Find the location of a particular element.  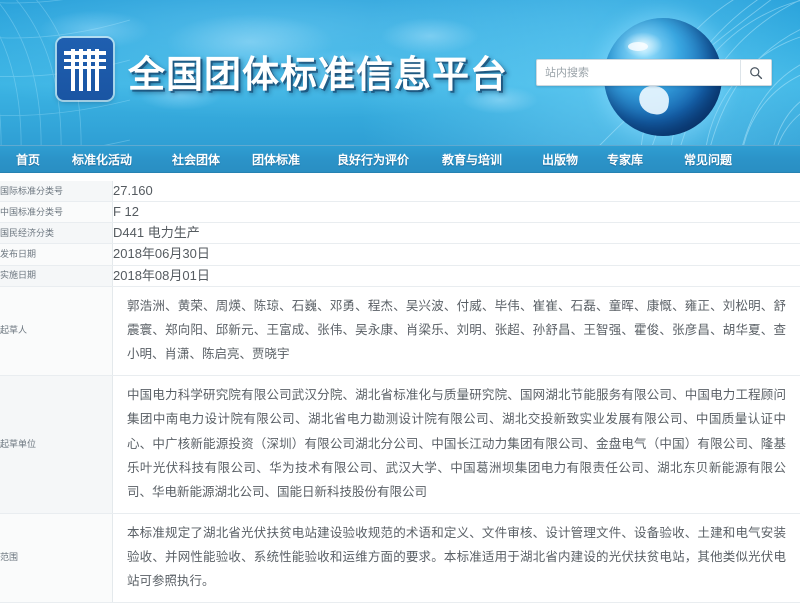

table-row: 发布日期 2018年06月30日 is located at coordinates (400, 254).